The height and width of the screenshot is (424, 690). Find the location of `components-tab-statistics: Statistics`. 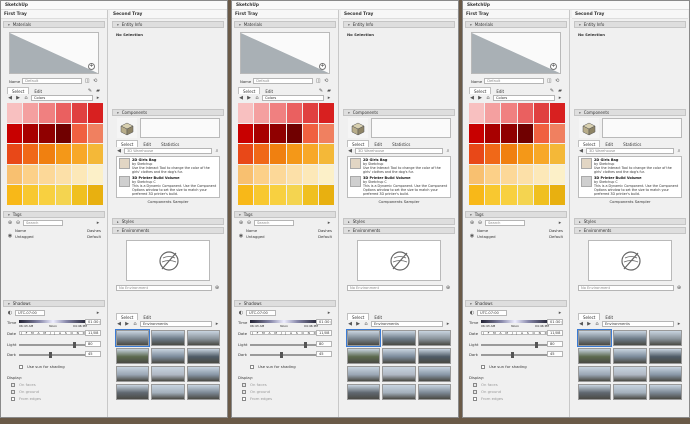

components-tab-statistics: Statistics is located at coordinates (632, 143).